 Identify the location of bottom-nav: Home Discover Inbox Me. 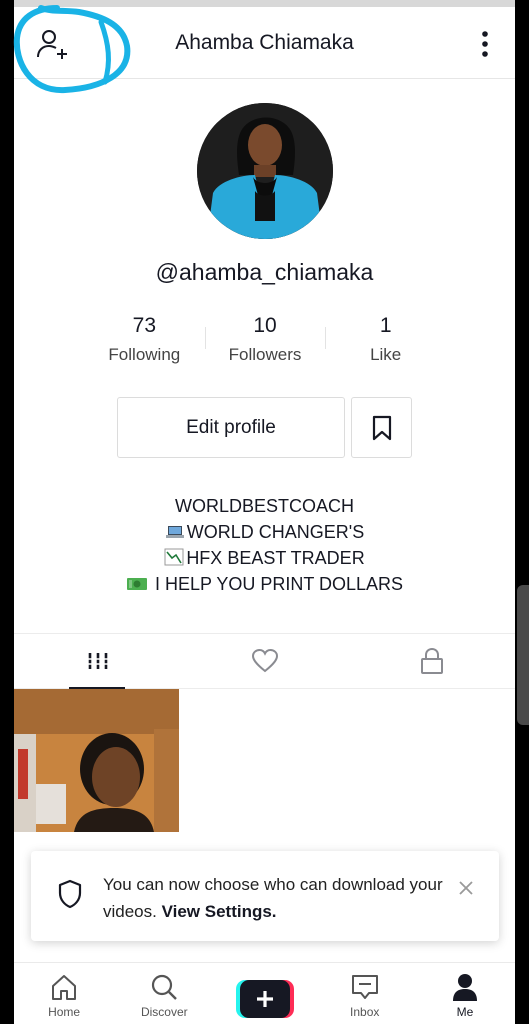
(264, 993).